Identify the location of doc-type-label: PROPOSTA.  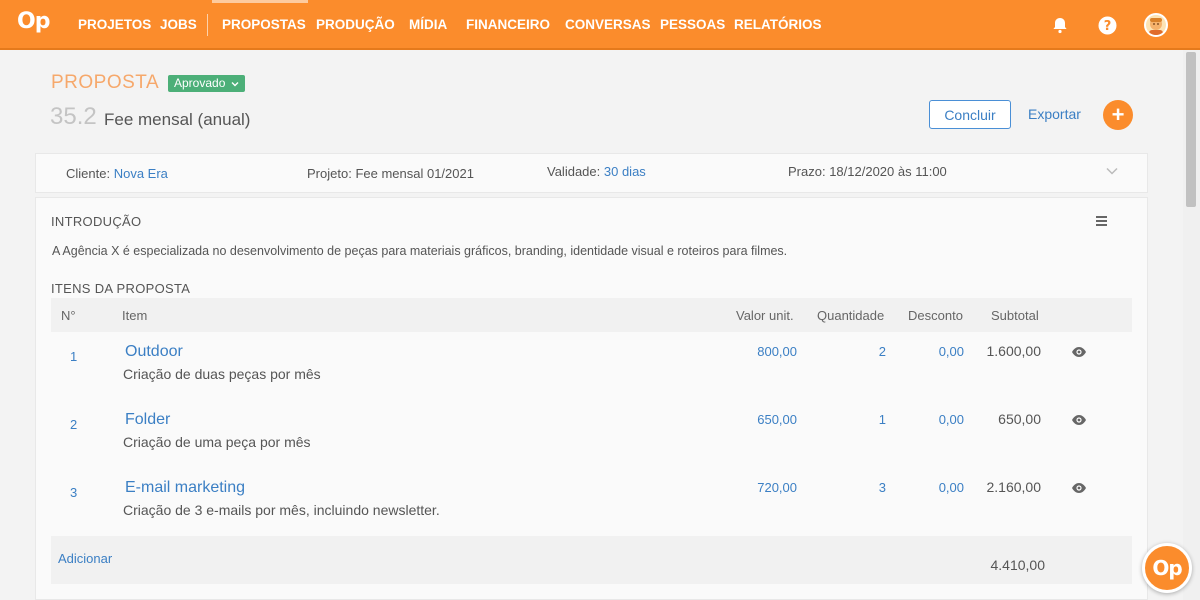
(105, 82).